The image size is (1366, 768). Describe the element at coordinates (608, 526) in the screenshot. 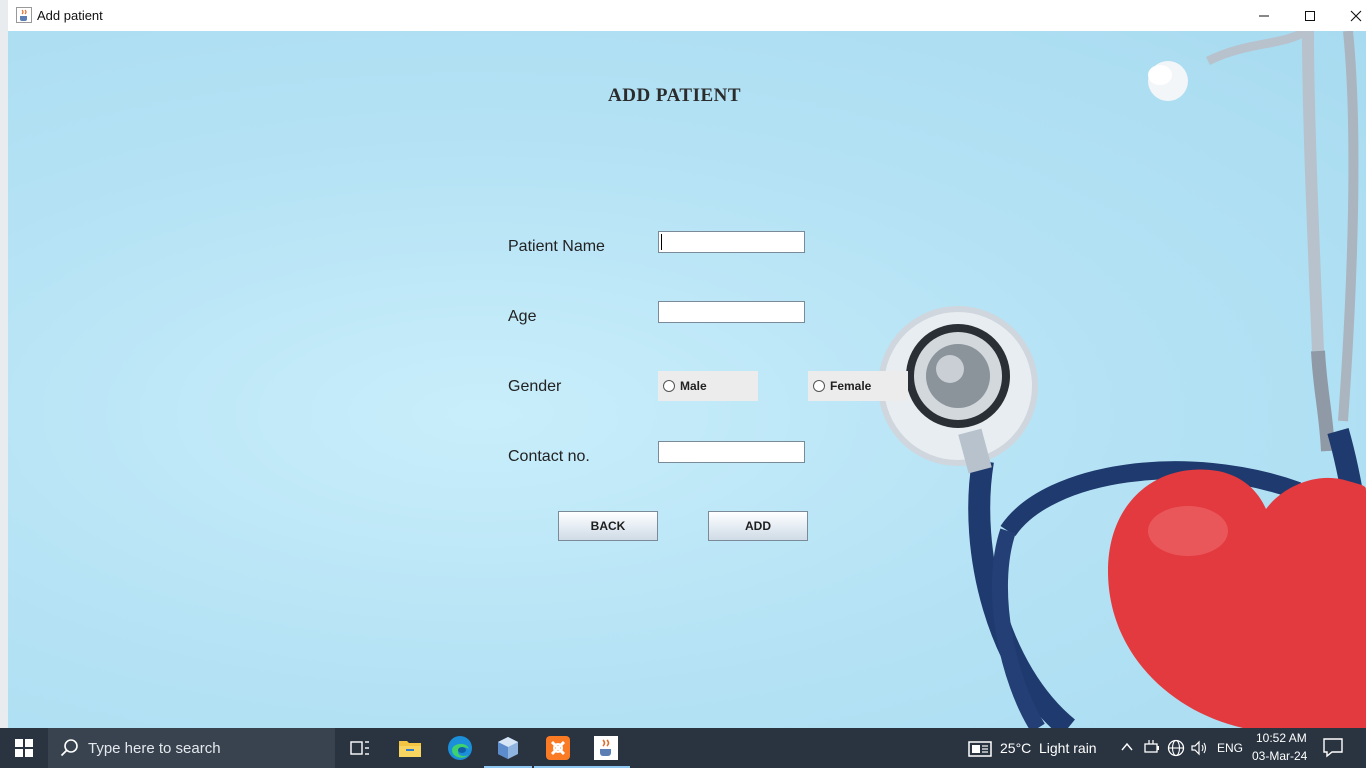

I see `back-button: BACK` at that location.